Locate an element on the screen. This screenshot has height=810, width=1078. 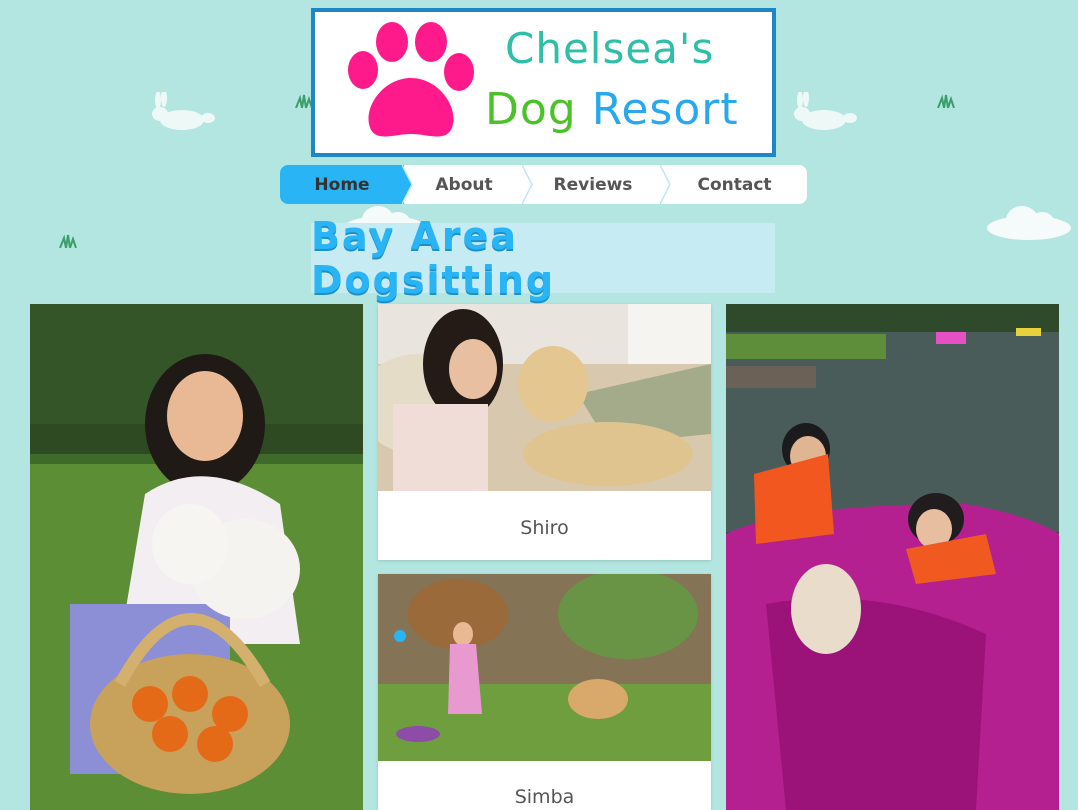
dog-card-shiro: Shiro is located at coordinates (544, 432).